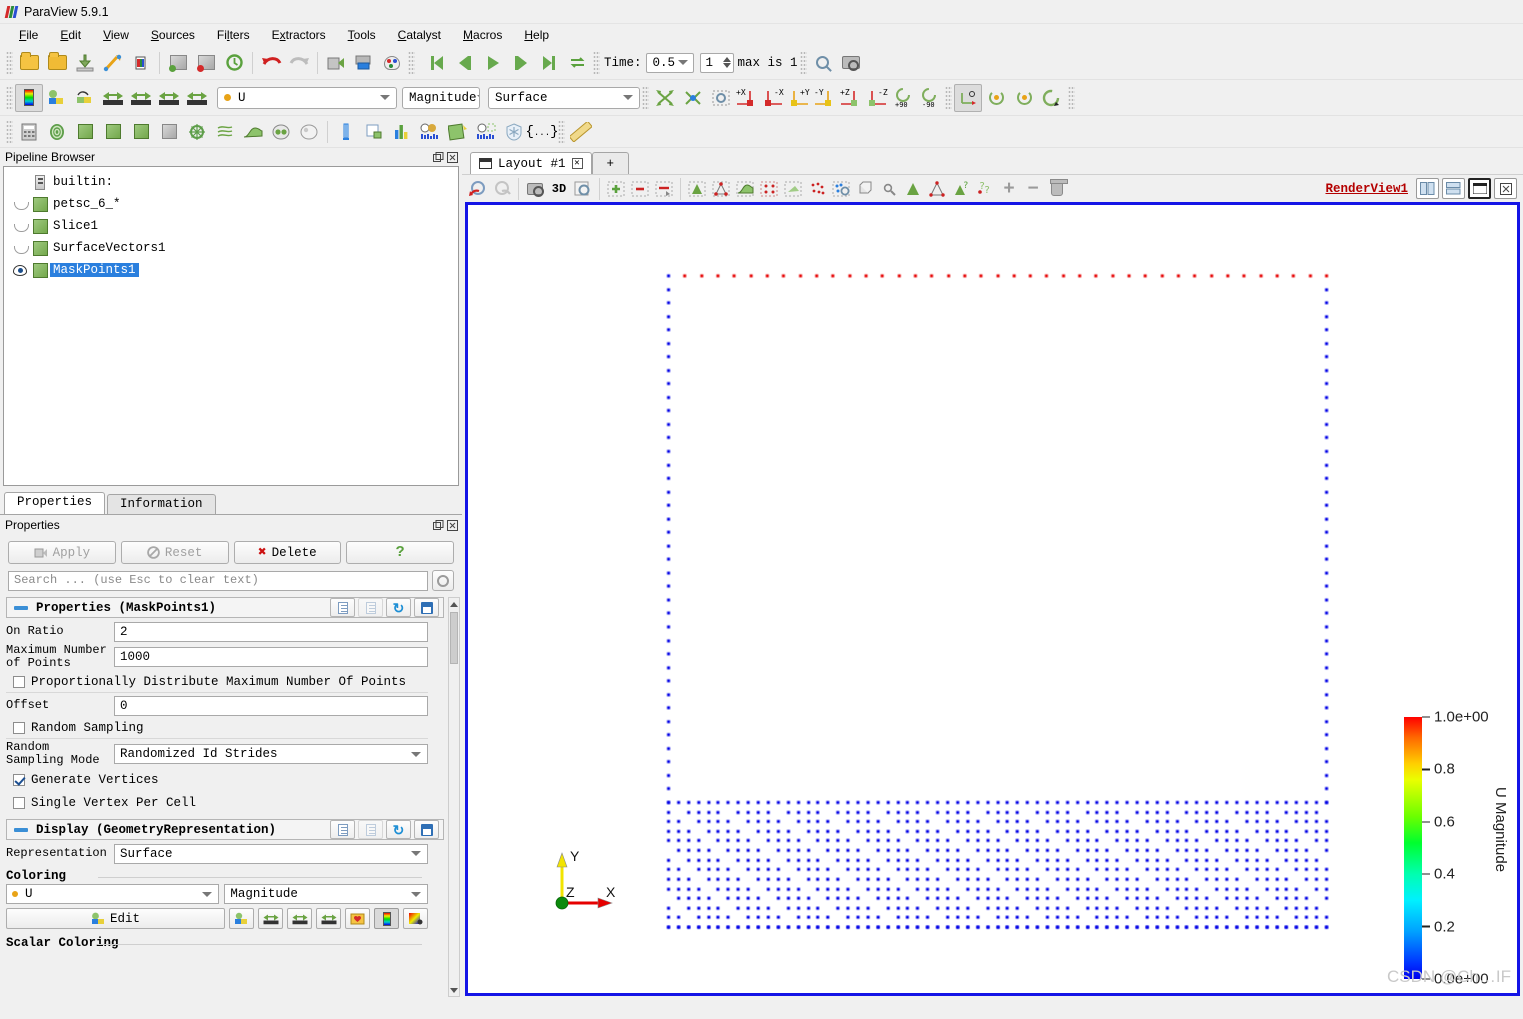 Image resolution: width=1523 pixels, height=1019 pixels. I want to click on hover-cells-icon, so click(913, 189).